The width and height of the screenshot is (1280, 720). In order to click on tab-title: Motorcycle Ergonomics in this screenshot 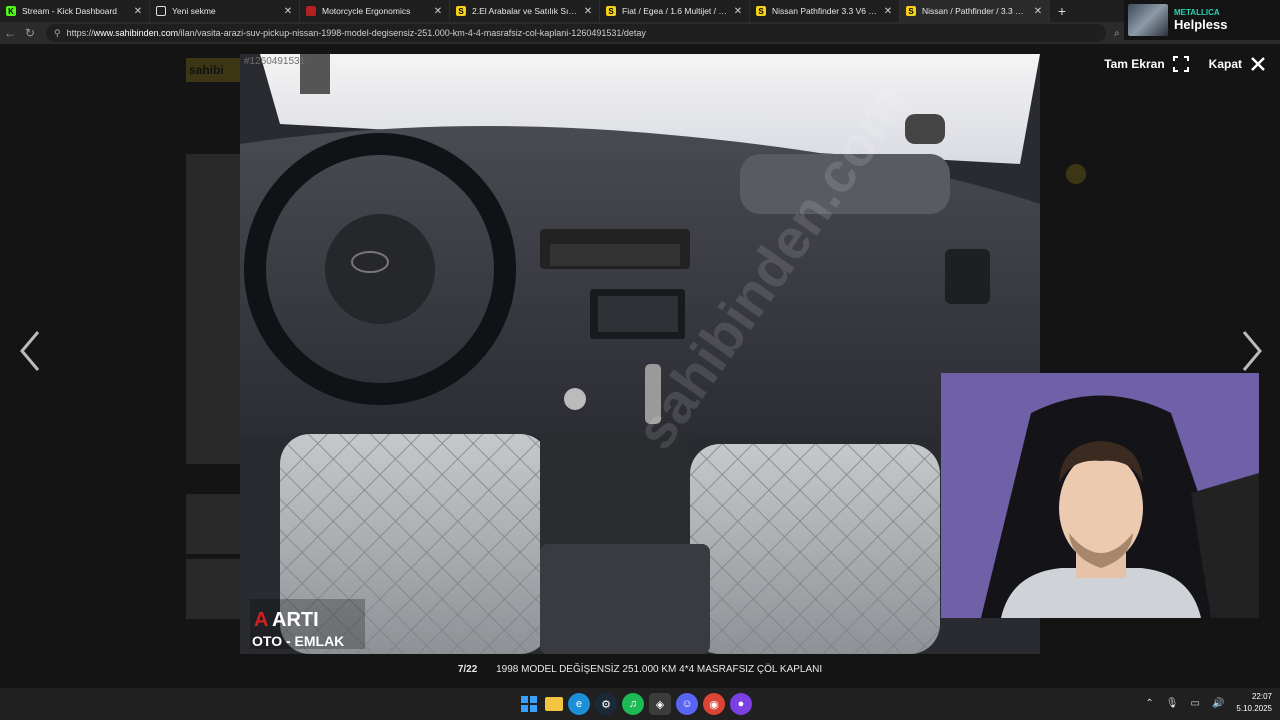, I will do `click(366, 11)`.